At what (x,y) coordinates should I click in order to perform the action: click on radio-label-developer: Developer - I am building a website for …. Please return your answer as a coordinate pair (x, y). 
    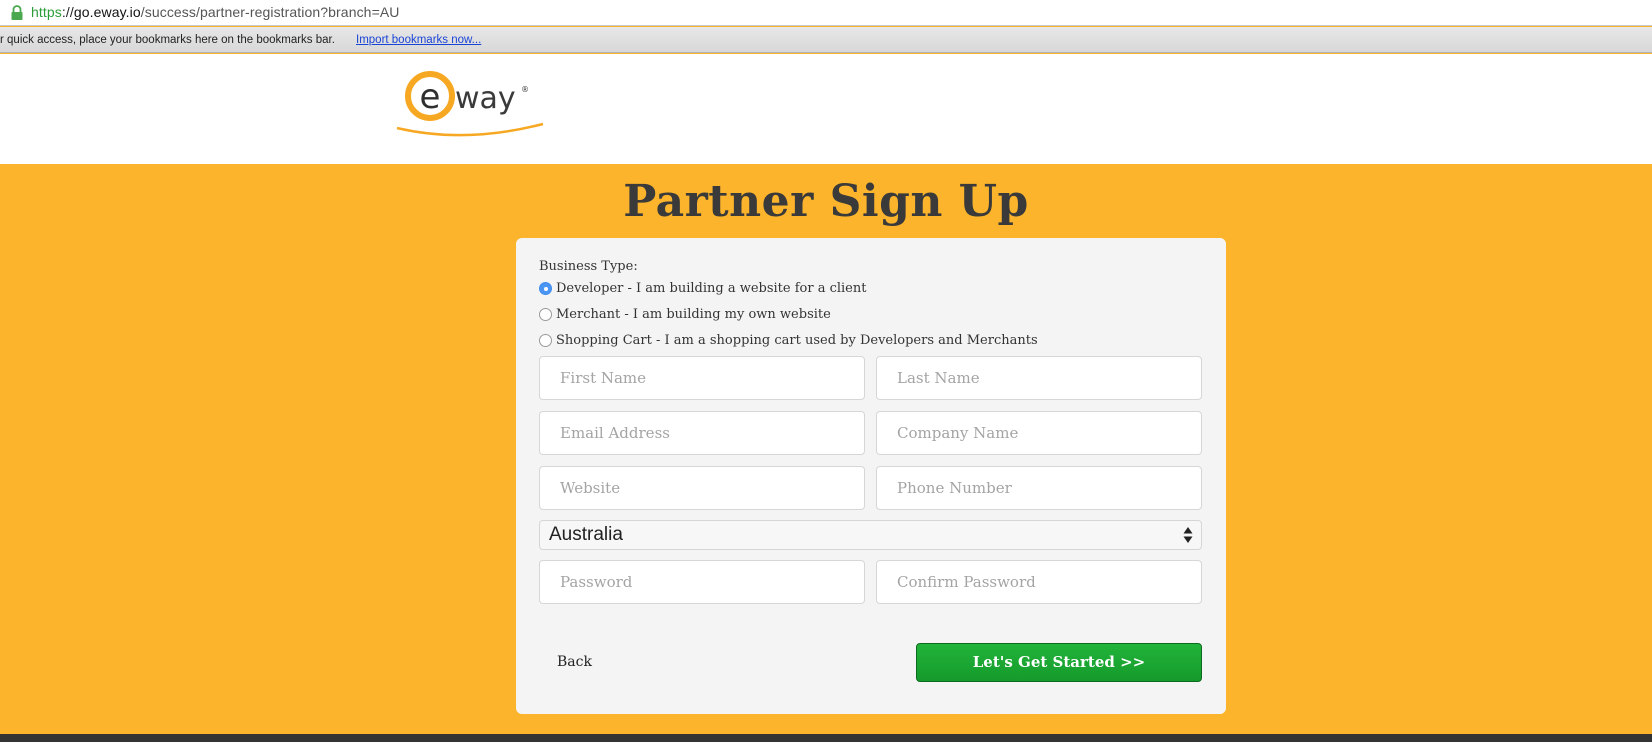
    Looking at the image, I should click on (711, 288).